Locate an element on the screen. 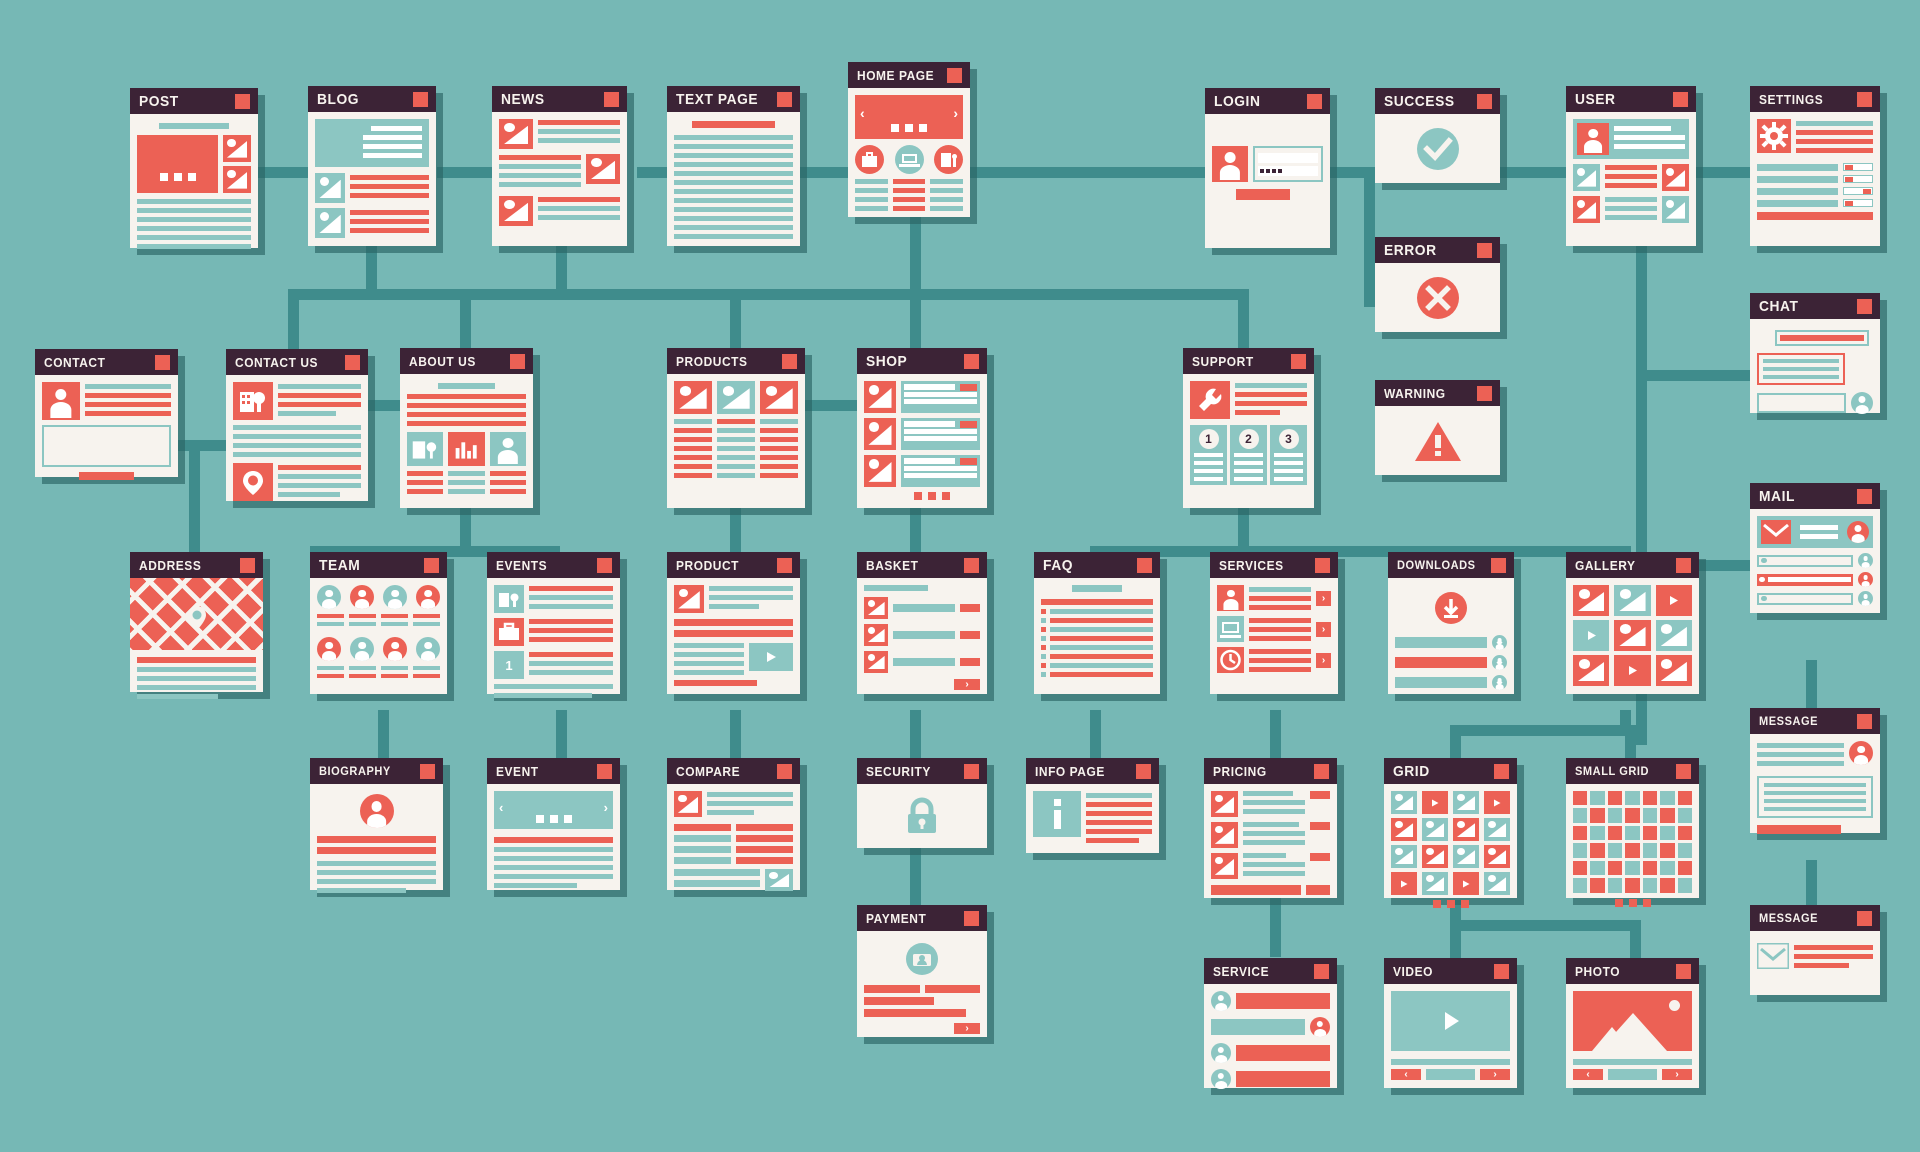  card-about-us: ABOUT US is located at coordinates (466, 428).